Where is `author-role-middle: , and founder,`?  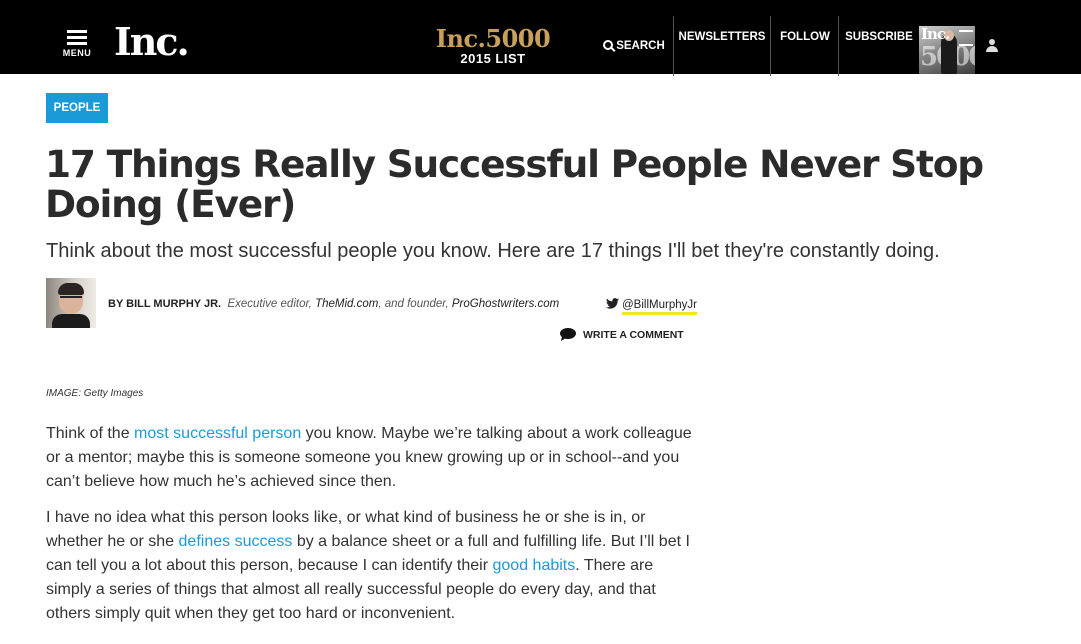
author-role-middle: , and founder, is located at coordinates (413, 304).